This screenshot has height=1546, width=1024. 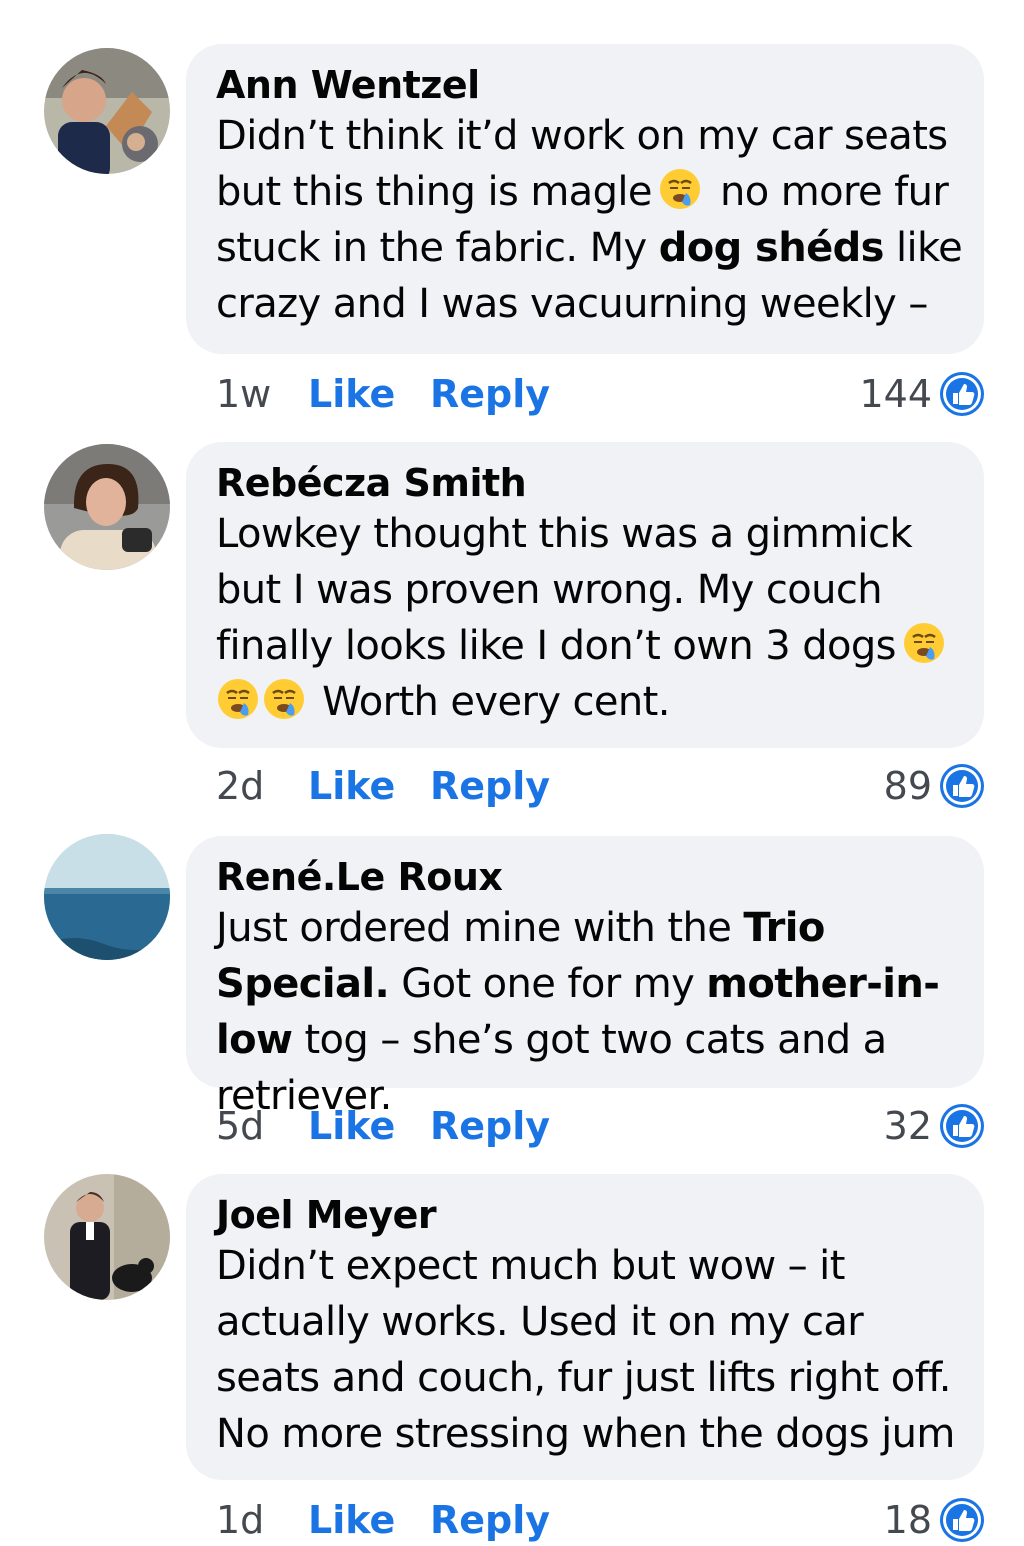 What do you see at coordinates (601, 394) in the screenshot?
I see `comment-actions: 1w Like Reply 144` at bounding box center [601, 394].